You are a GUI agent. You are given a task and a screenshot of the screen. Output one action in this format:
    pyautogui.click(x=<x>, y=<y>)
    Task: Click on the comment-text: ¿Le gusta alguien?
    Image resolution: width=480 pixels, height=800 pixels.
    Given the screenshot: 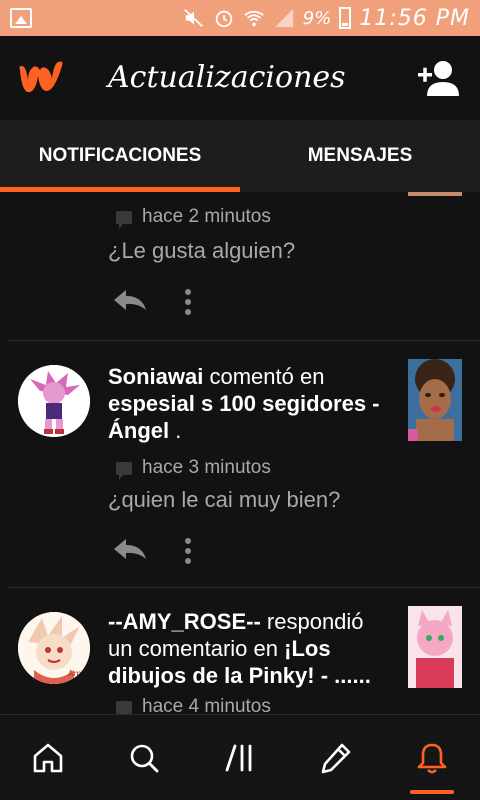 What is the action you would take?
    pyautogui.click(x=202, y=250)
    